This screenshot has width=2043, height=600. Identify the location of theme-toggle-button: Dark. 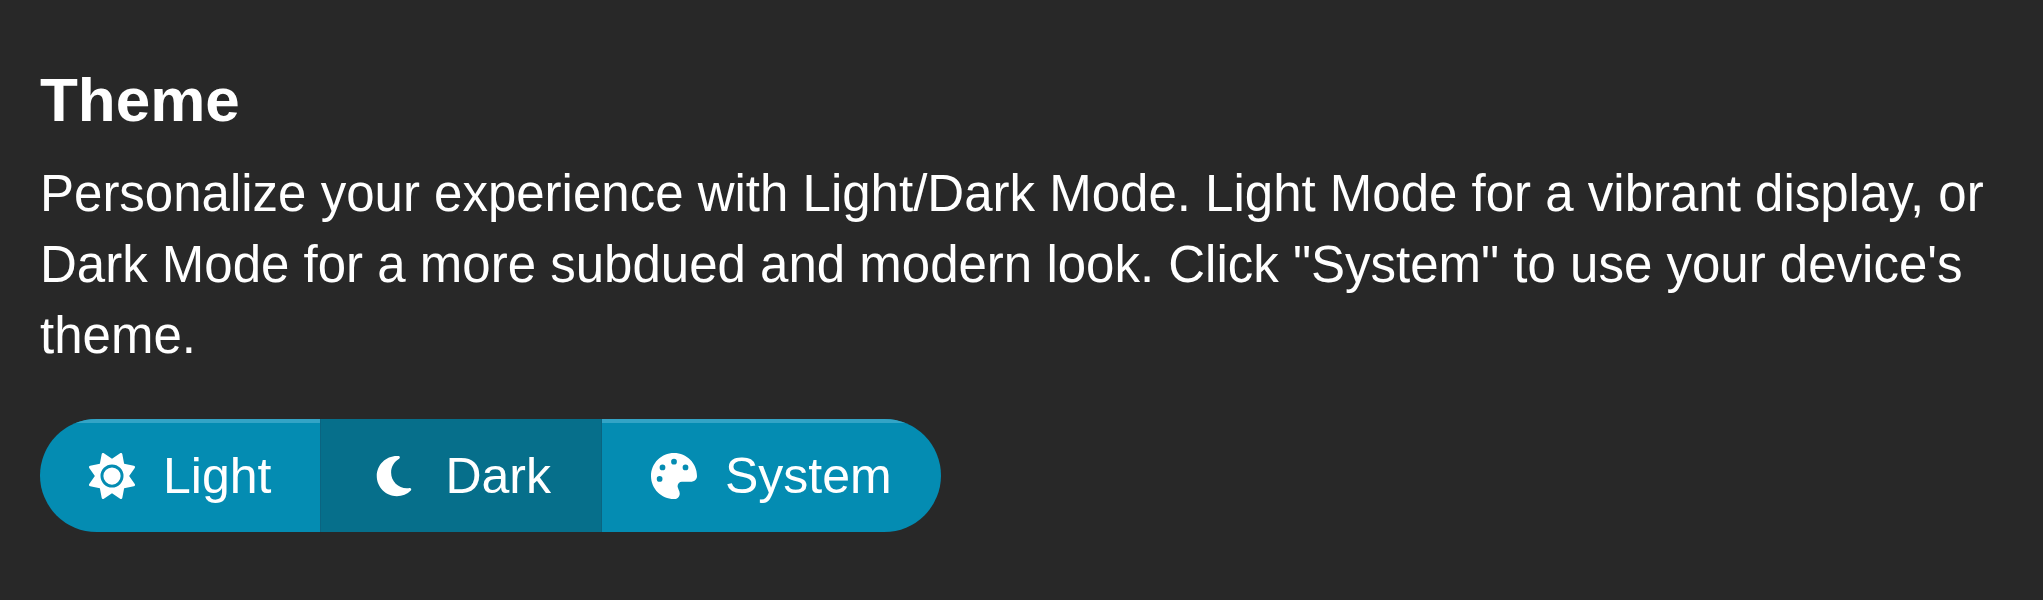
(461, 475).